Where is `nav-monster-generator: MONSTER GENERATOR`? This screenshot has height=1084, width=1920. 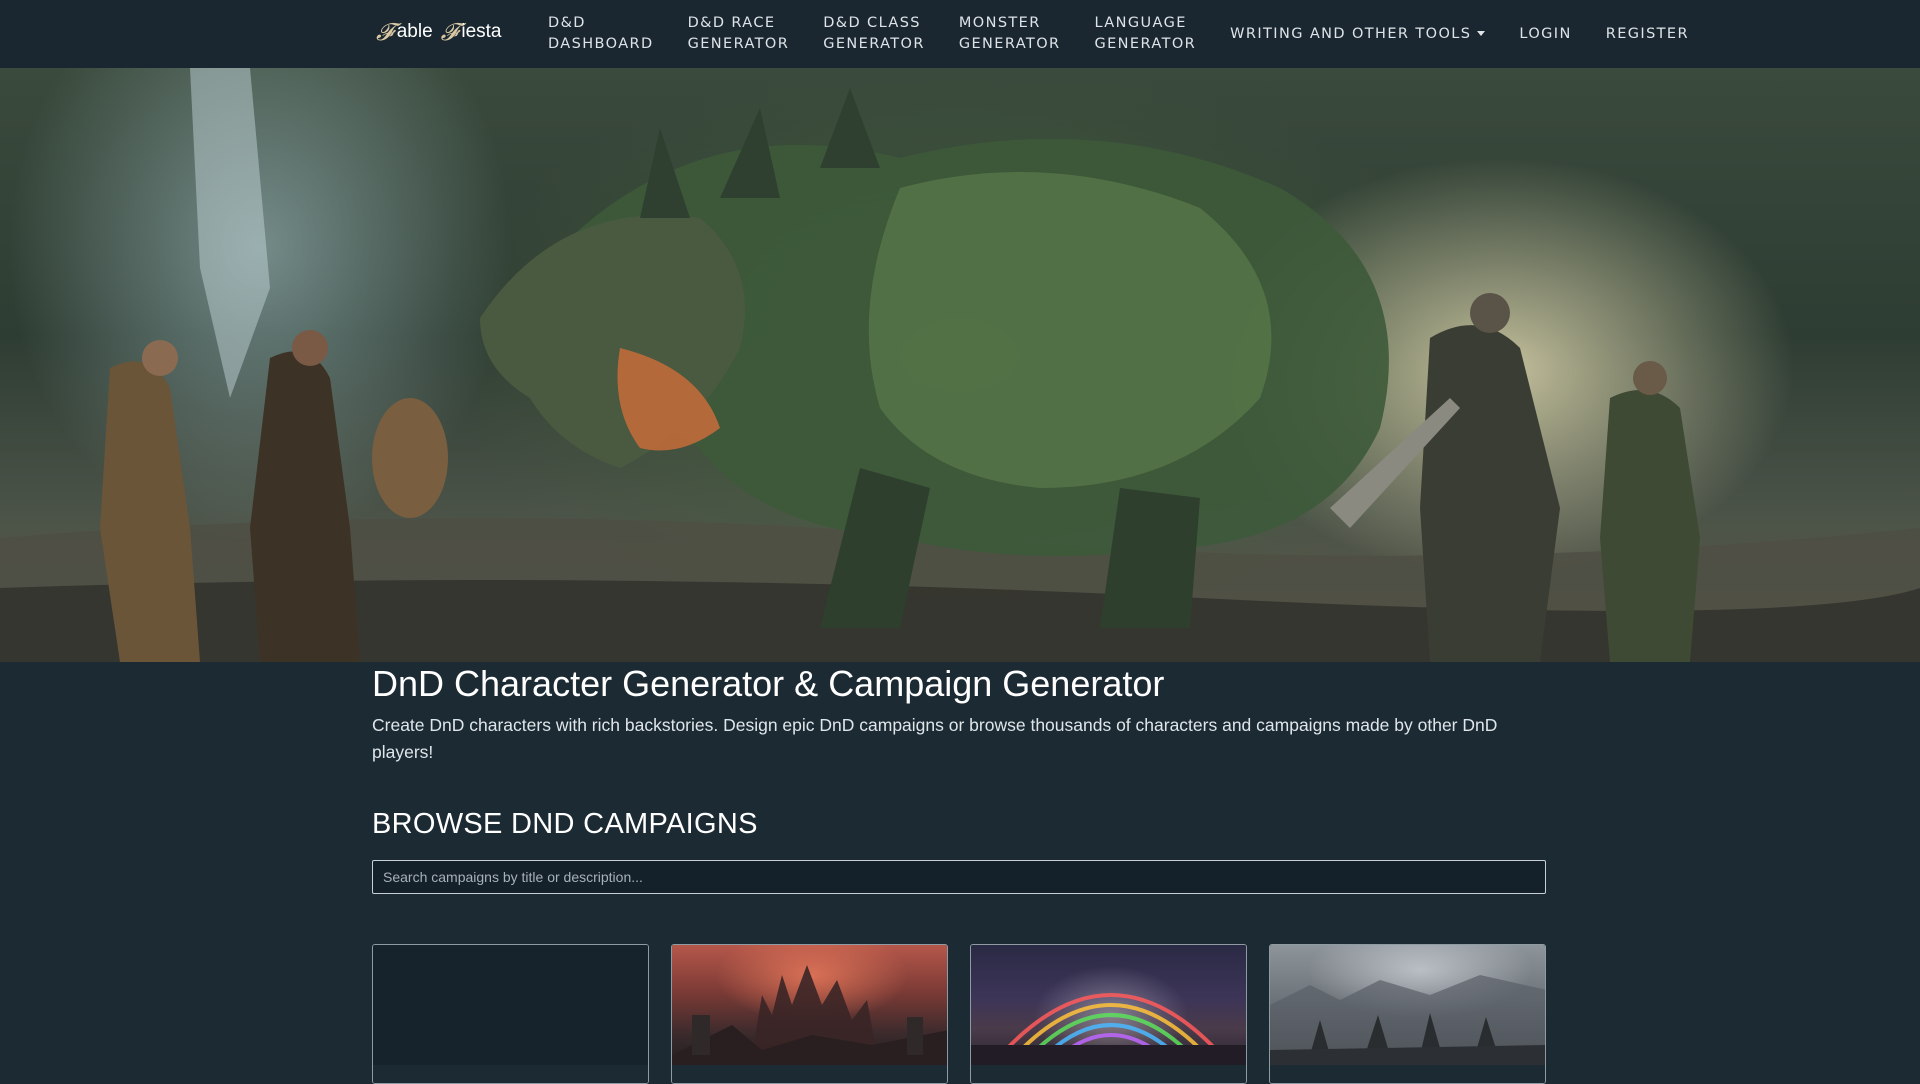
nav-monster-generator: MONSTER GENERATOR is located at coordinates (1010, 34).